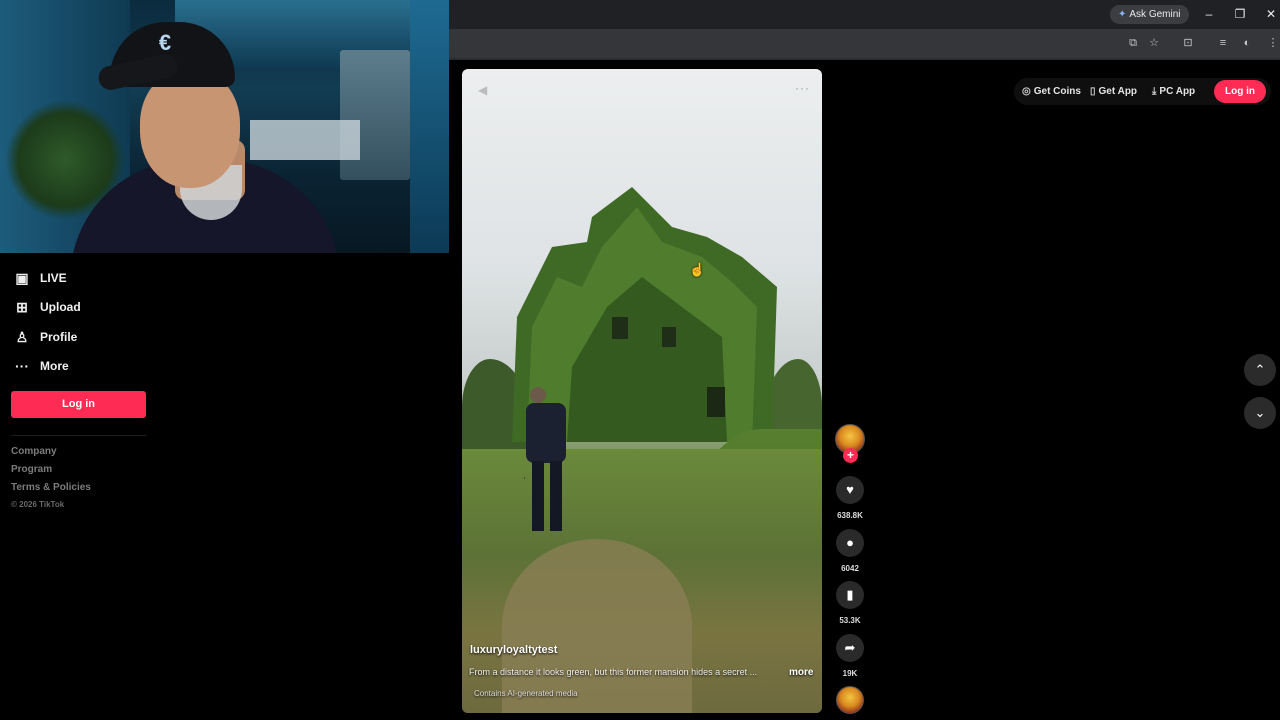 This screenshot has height=720, width=1280. Describe the element at coordinates (1154, 91) in the screenshot. I see `download-icon: ⤓` at that location.